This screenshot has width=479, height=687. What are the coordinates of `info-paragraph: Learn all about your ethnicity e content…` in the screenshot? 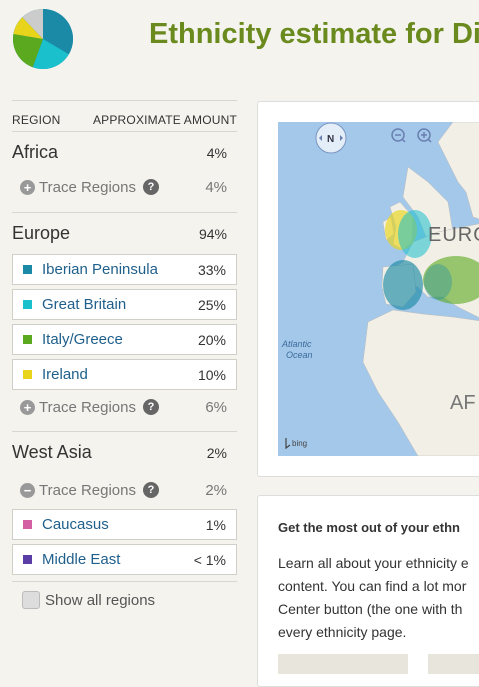 It's located at (378, 598).